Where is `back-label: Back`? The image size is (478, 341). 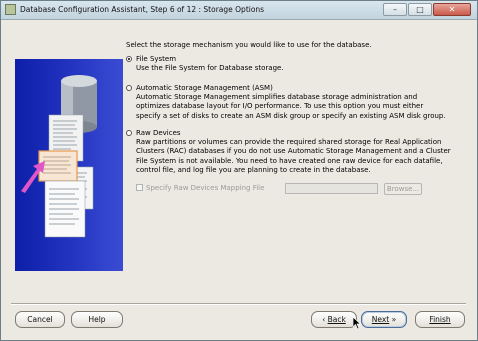 back-label: Back is located at coordinates (336, 319).